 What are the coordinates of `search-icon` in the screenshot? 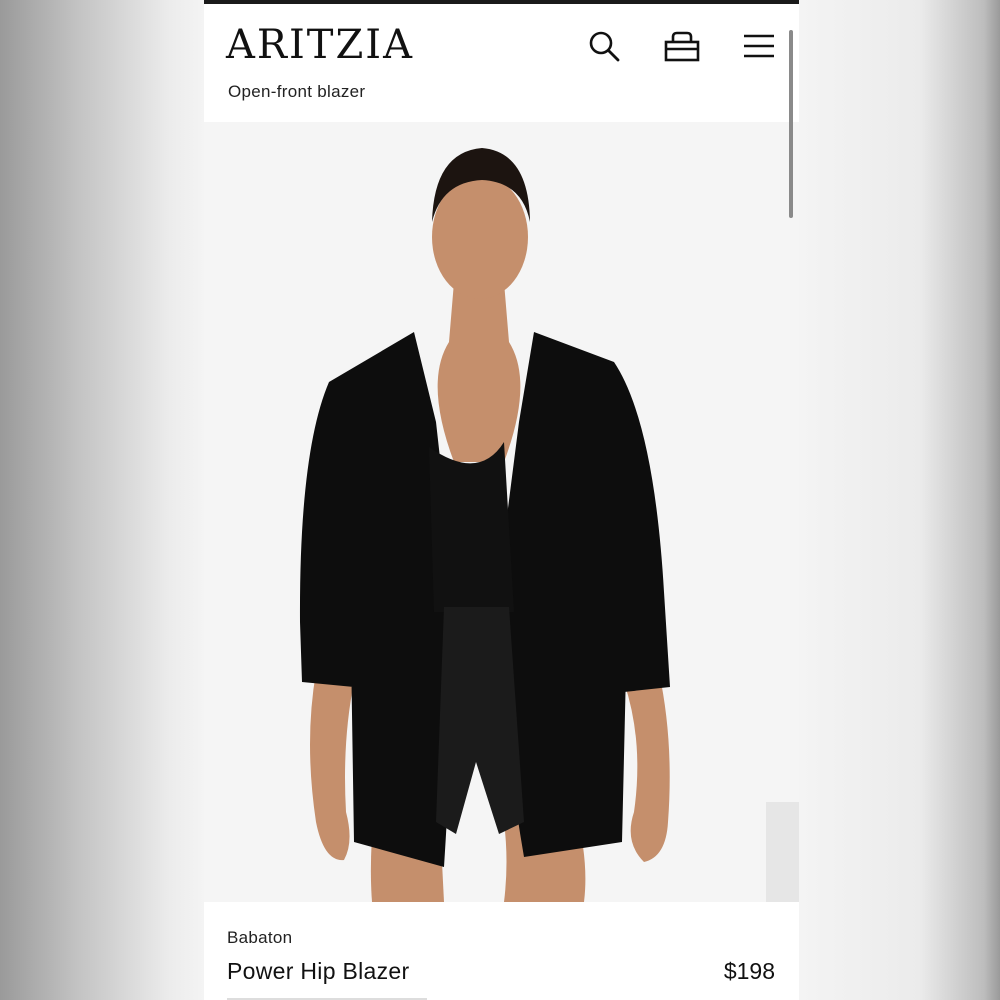 It's located at (604, 46).